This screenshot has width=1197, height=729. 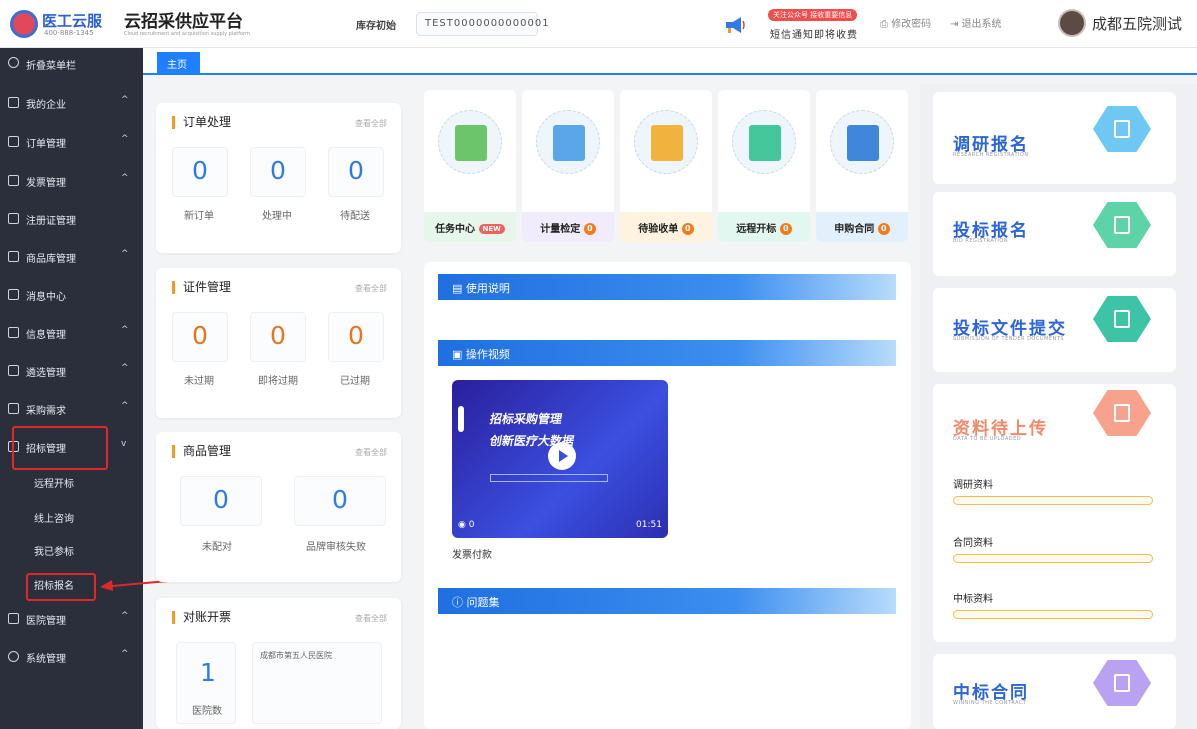 I want to click on toggle-icon, so click(x=13, y=62).